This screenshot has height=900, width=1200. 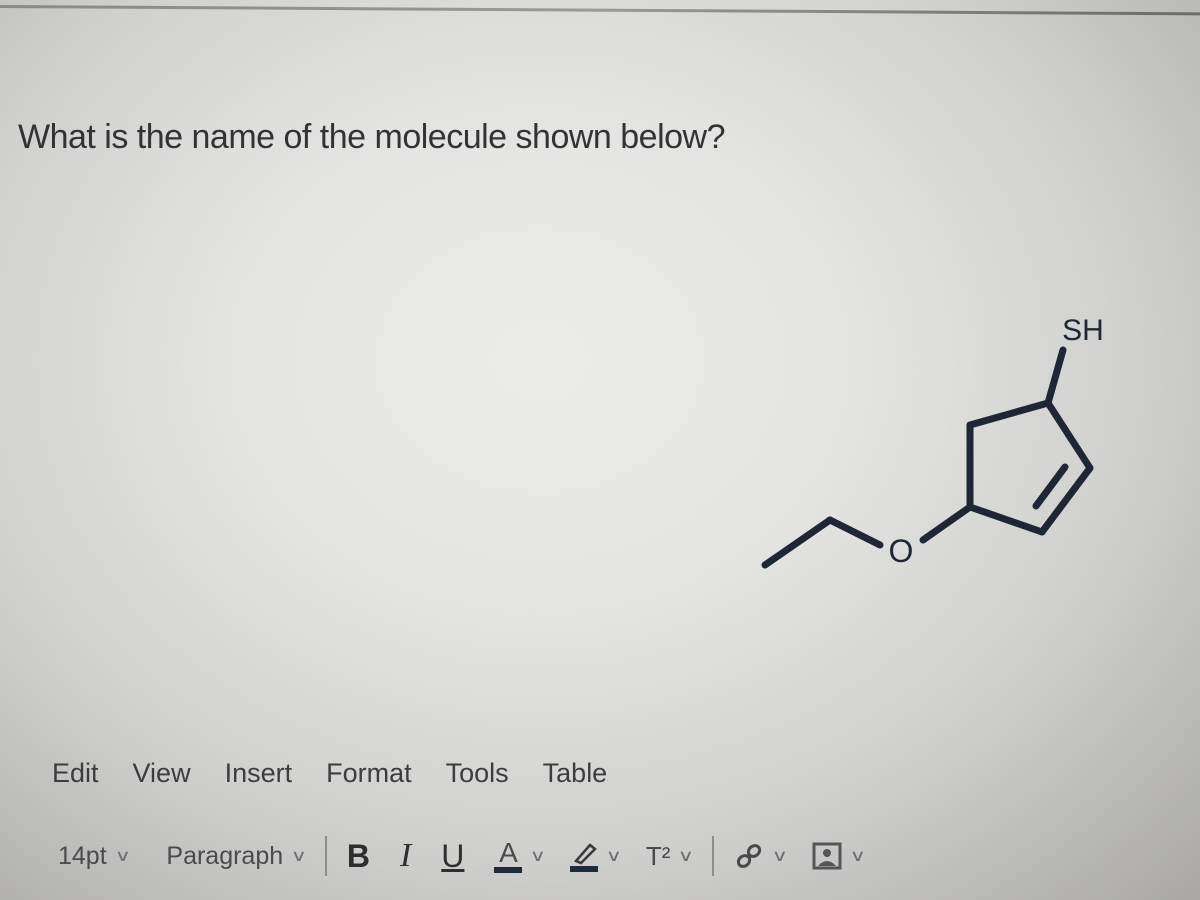 What do you see at coordinates (1083, 330) in the screenshot?
I see `thiol-label: SH` at bounding box center [1083, 330].